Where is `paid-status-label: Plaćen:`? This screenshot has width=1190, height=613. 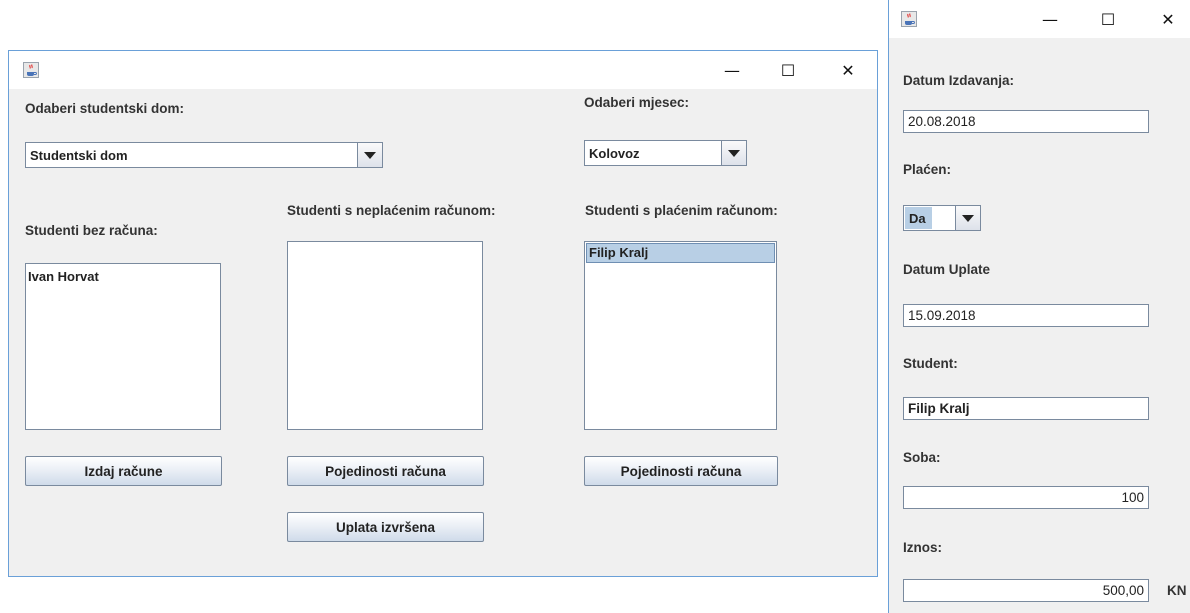
paid-status-label: Plaćen: is located at coordinates (927, 169).